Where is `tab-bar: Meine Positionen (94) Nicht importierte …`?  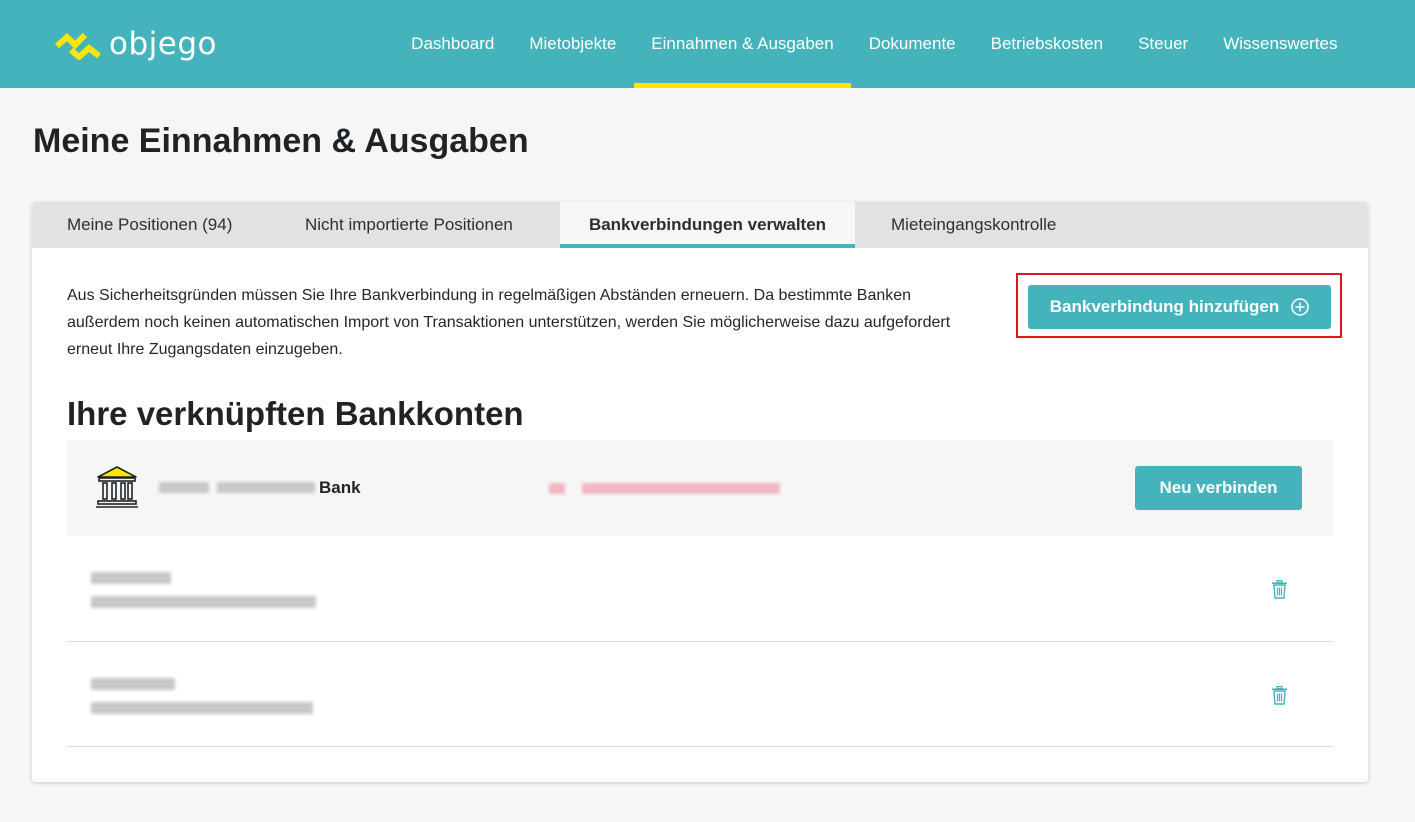
tab-bar: Meine Positionen (94) Nicht importierte … is located at coordinates (700, 225).